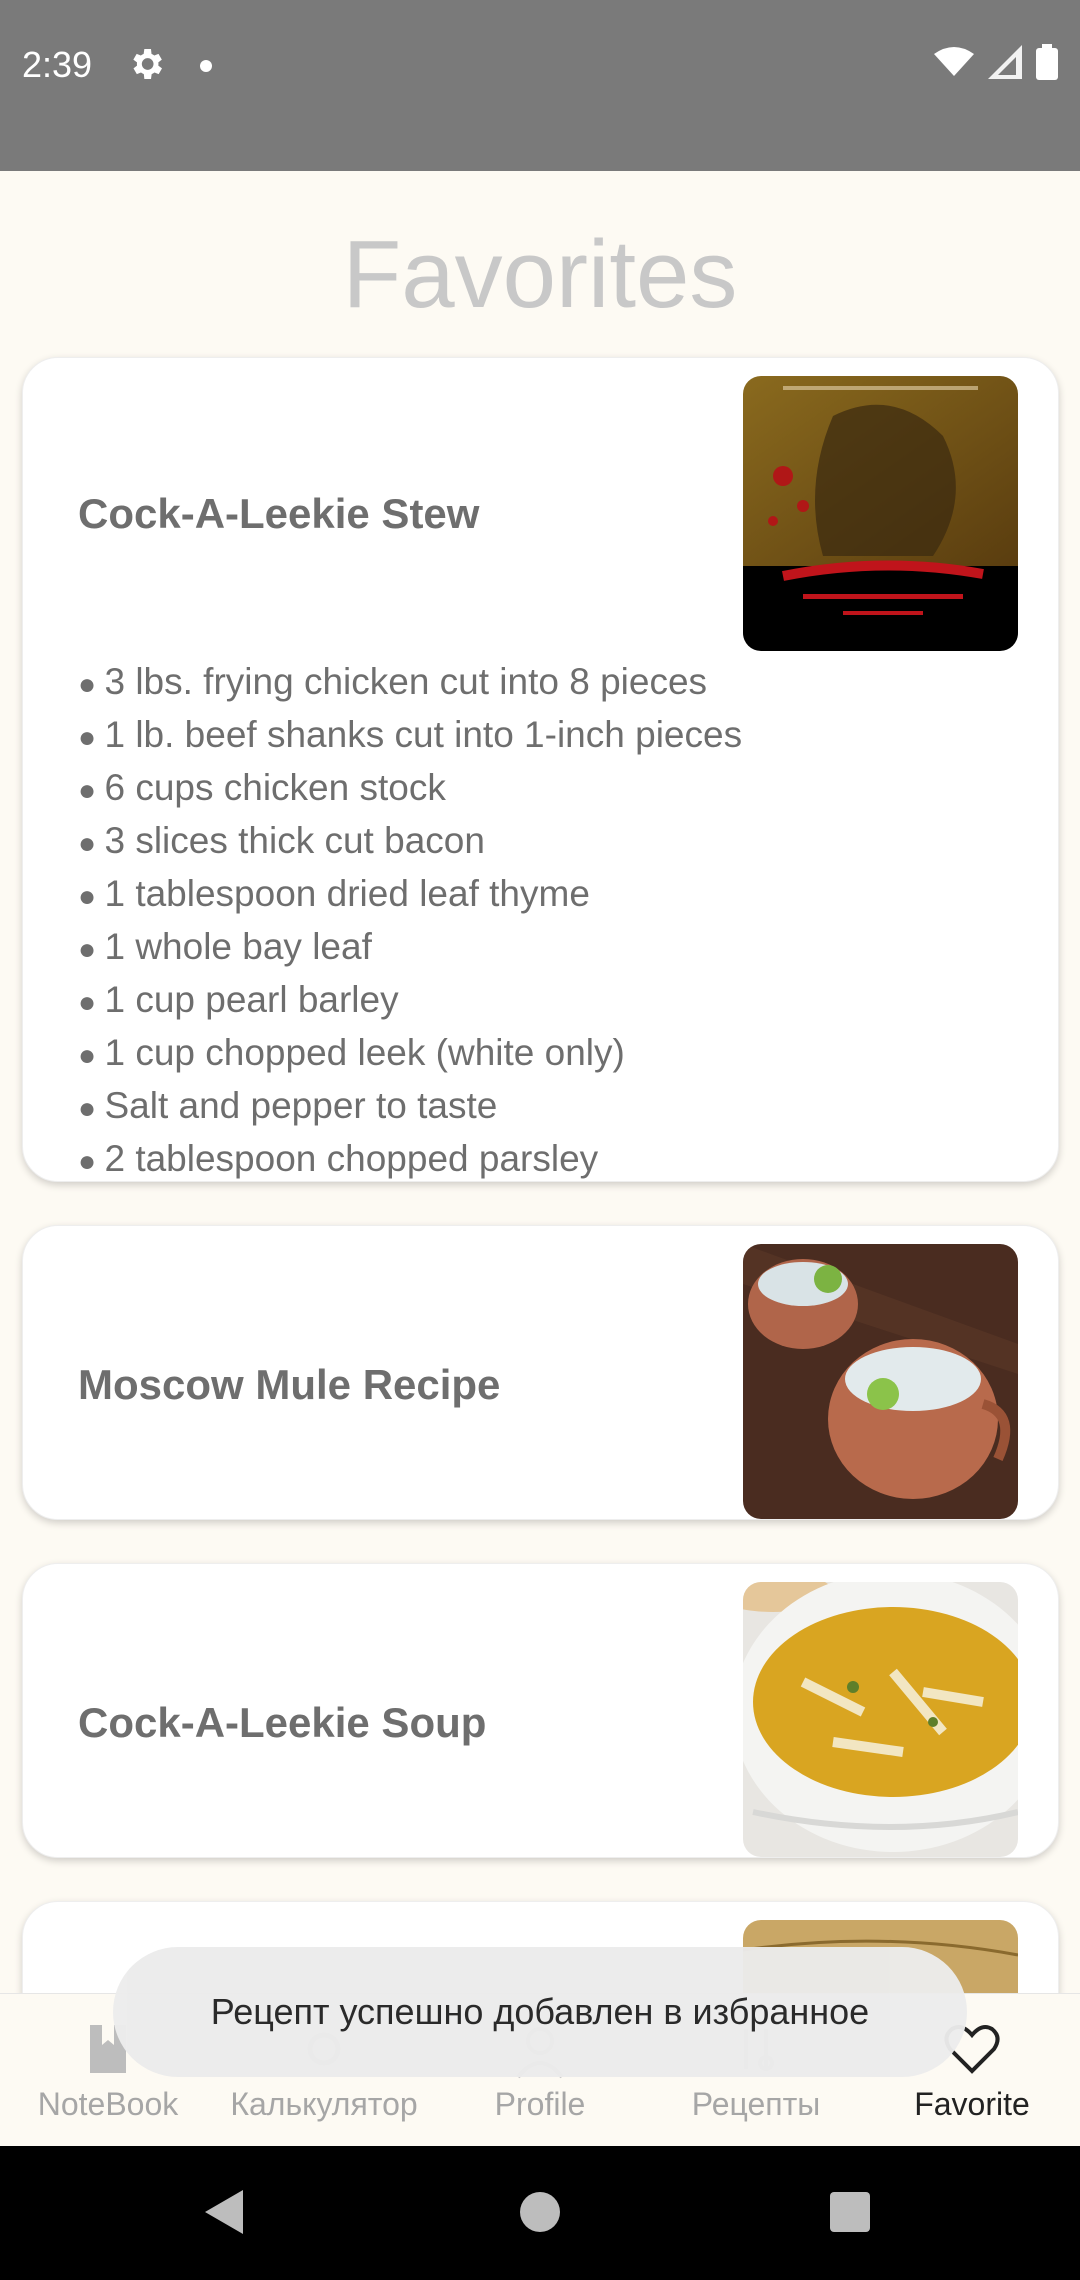 The height and width of the screenshot is (2280, 1080). I want to click on ingredient-item: 1 lb. beef shanks cut into 1-inch pieces, so click(410, 734).